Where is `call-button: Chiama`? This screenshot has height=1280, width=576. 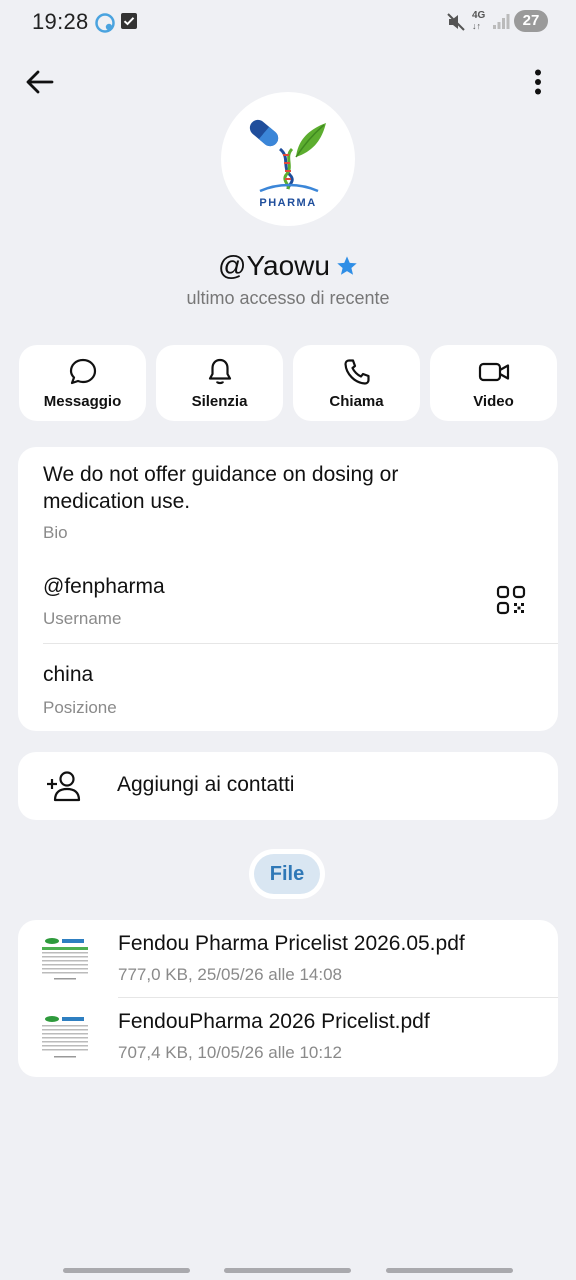 call-button: Chiama is located at coordinates (356, 383).